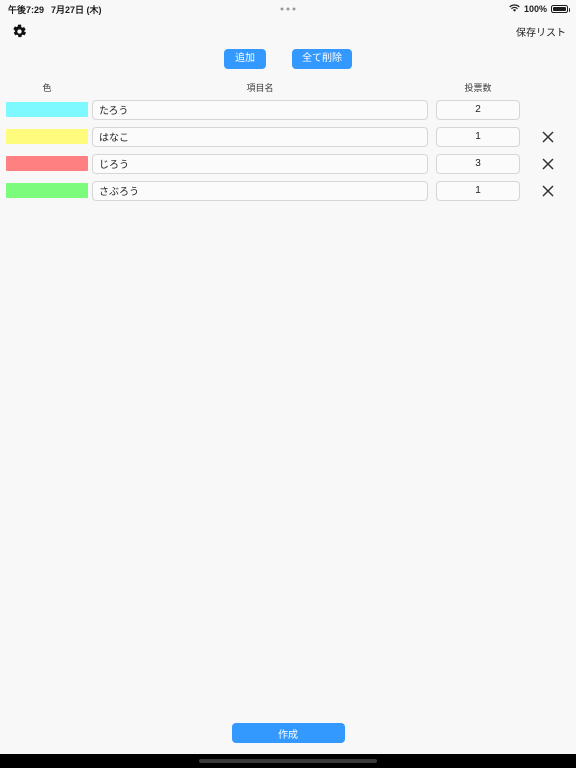 Image resolution: width=576 pixels, height=768 pixels. Describe the element at coordinates (478, 87) in the screenshot. I see `header-votes: 投票数` at that location.